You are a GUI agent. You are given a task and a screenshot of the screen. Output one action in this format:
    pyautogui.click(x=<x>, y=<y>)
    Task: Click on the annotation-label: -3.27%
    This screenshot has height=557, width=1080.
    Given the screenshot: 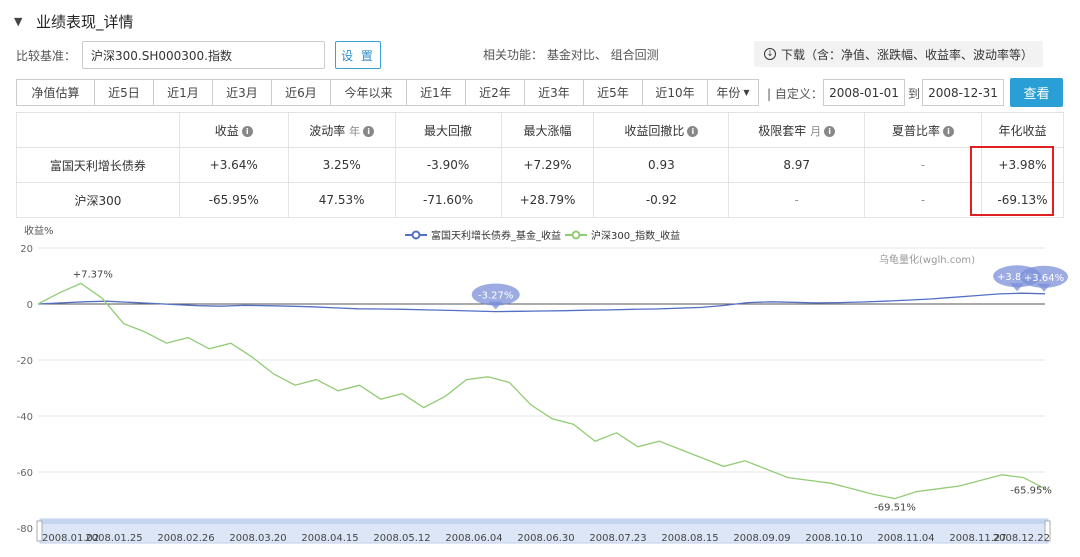 What is the action you would take?
    pyautogui.click(x=495, y=296)
    